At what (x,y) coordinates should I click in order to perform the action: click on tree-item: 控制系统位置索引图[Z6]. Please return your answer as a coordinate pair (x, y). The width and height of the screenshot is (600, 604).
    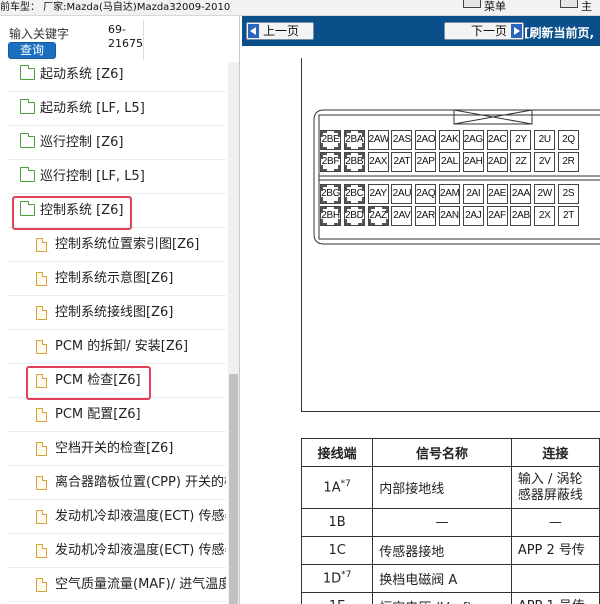
    Looking at the image, I should click on (117, 245).